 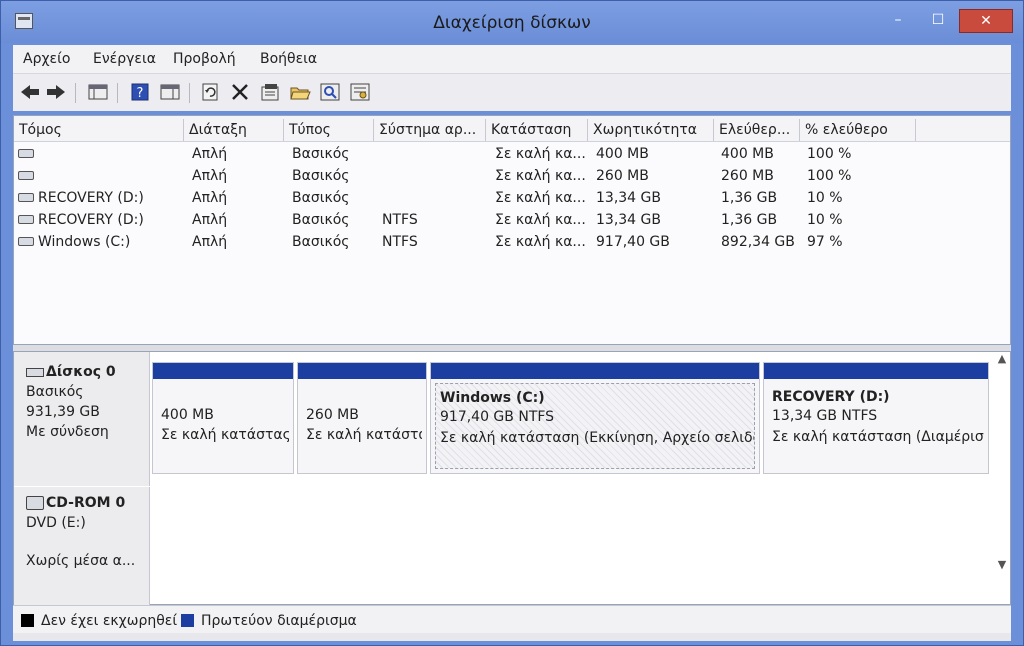 I want to click on cell-volume: RECOVERY (D:), so click(x=100, y=220).